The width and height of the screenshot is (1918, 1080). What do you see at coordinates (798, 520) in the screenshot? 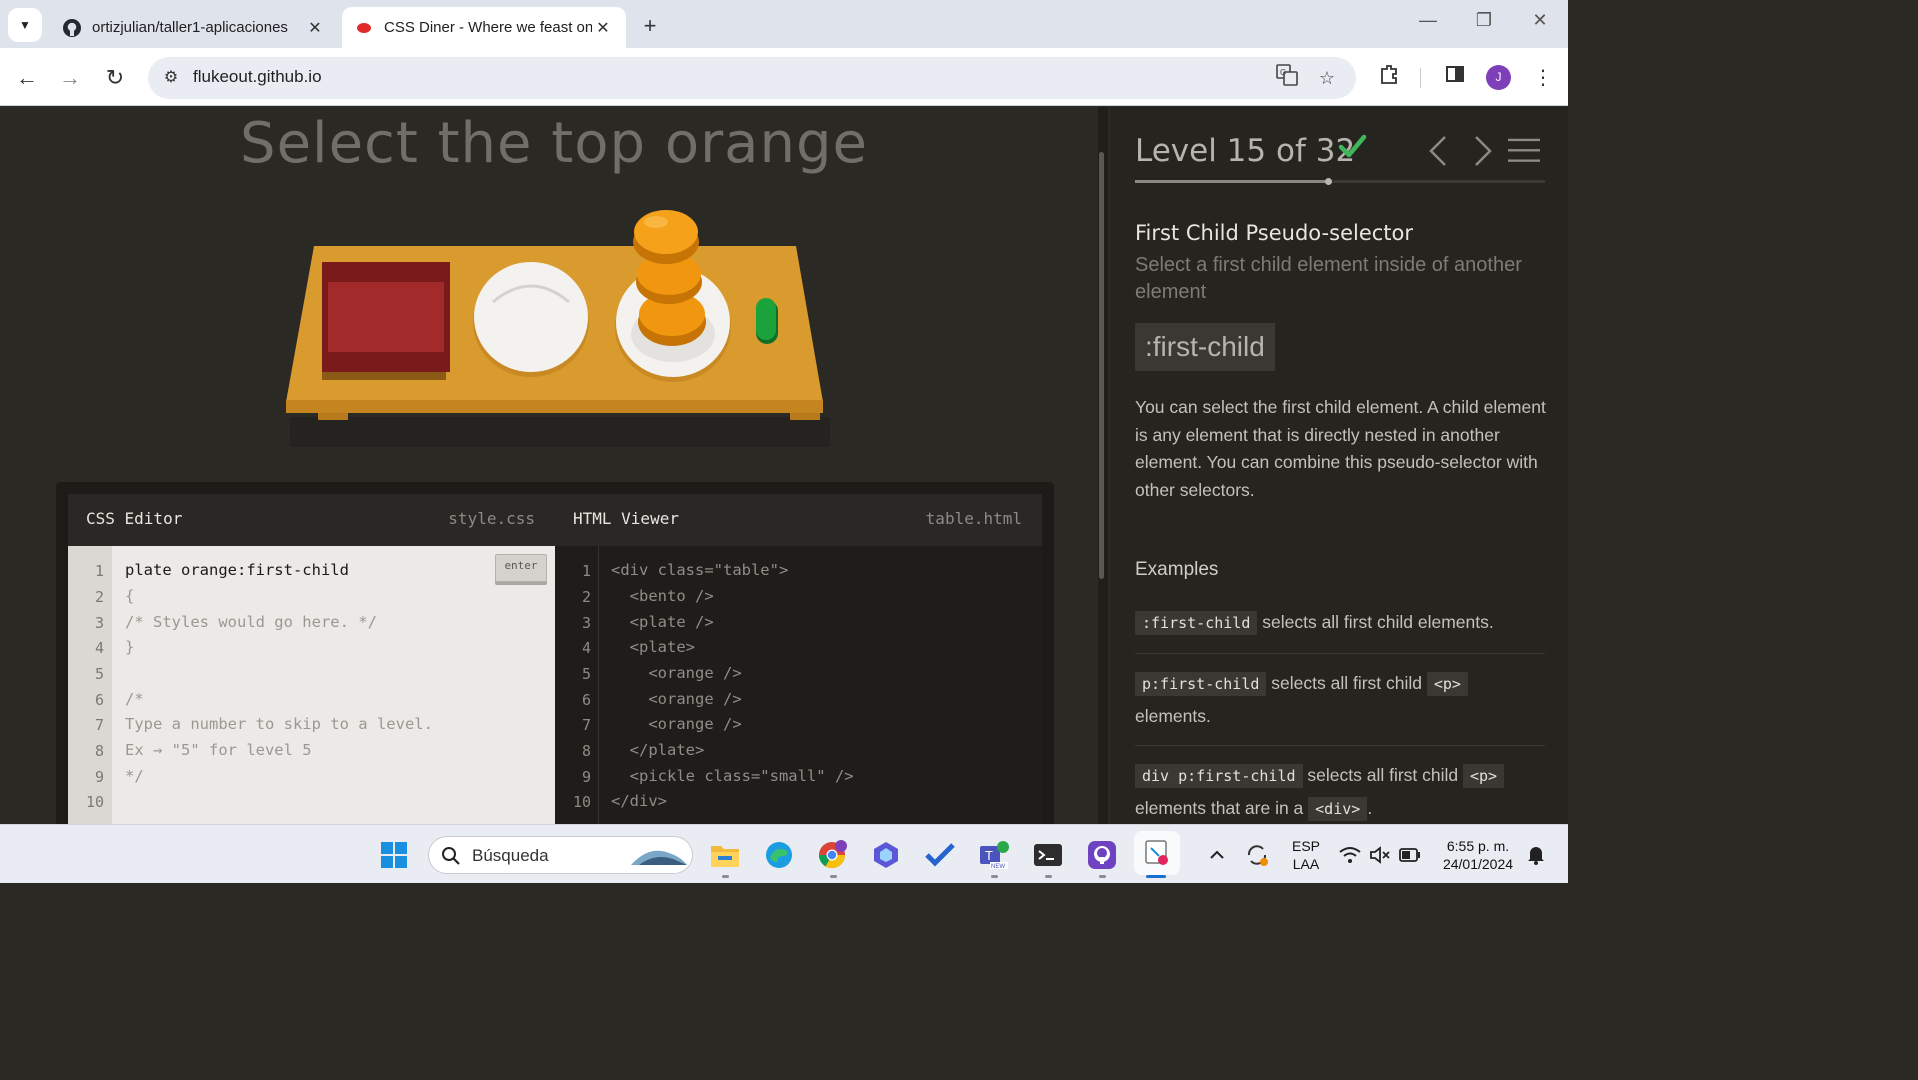
I see `html-viewer-header: HTML Viewer table.html` at bounding box center [798, 520].